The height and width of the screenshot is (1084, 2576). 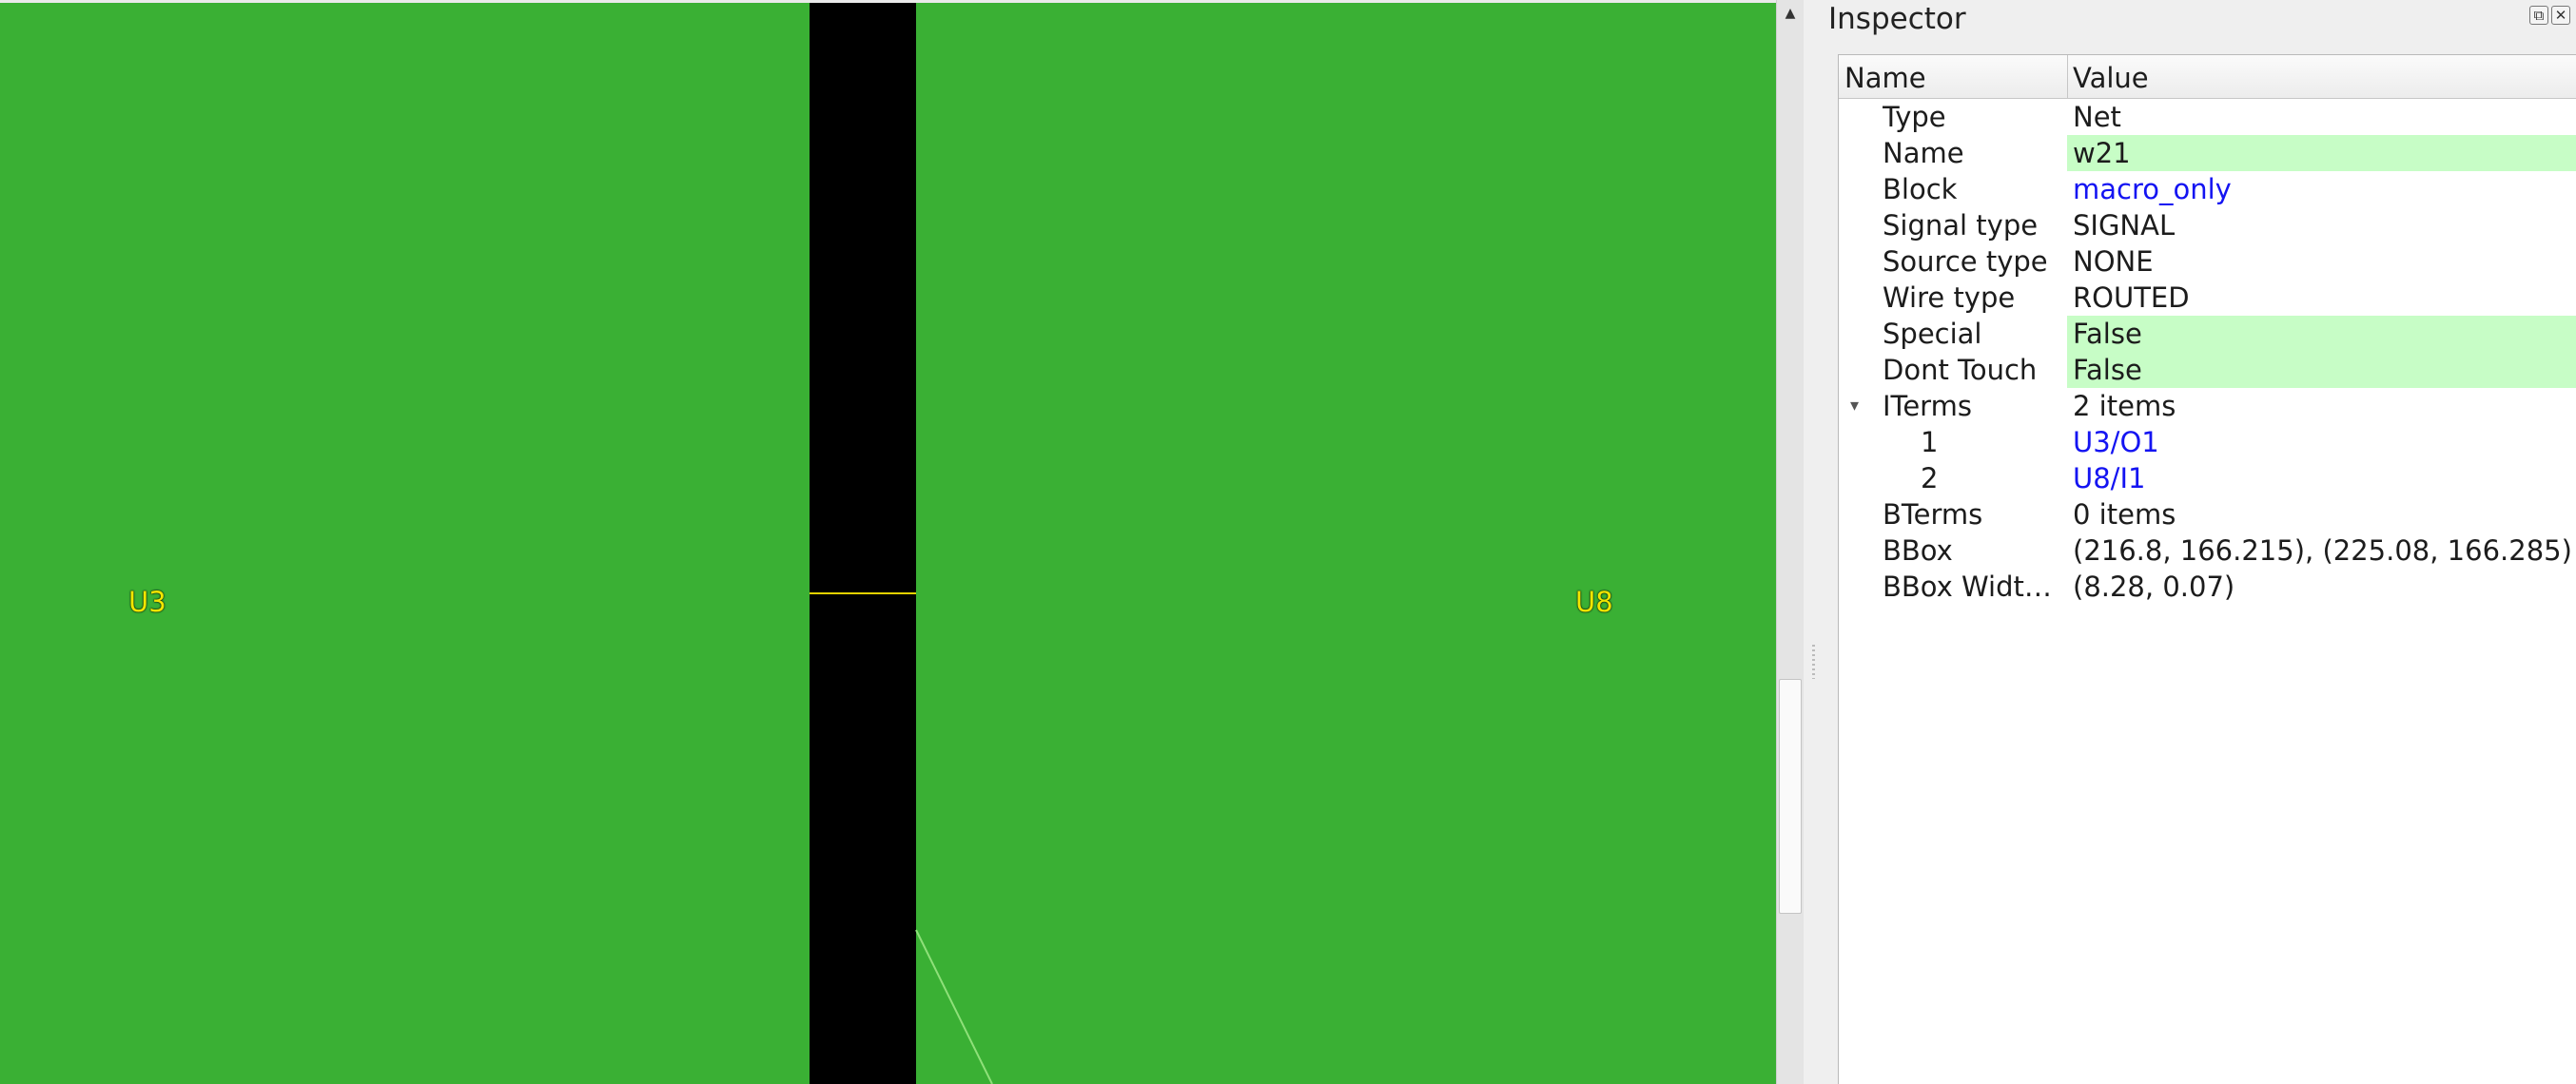 I want to click on splitter-grip, so click(x=1814, y=662).